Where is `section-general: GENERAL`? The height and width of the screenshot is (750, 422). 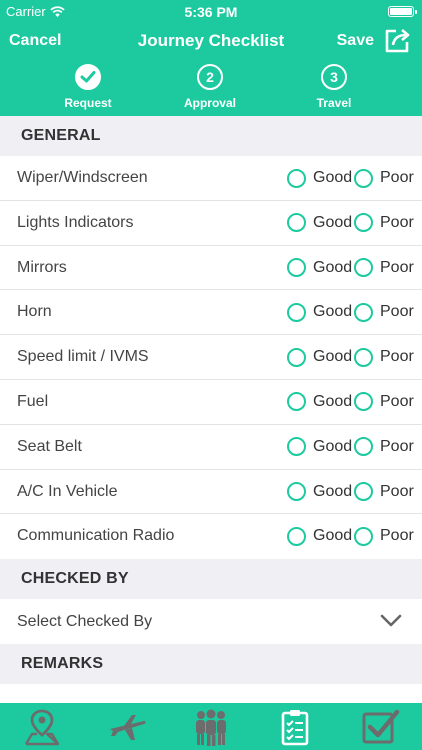 section-general: GENERAL is located at coordinates (211, 136).